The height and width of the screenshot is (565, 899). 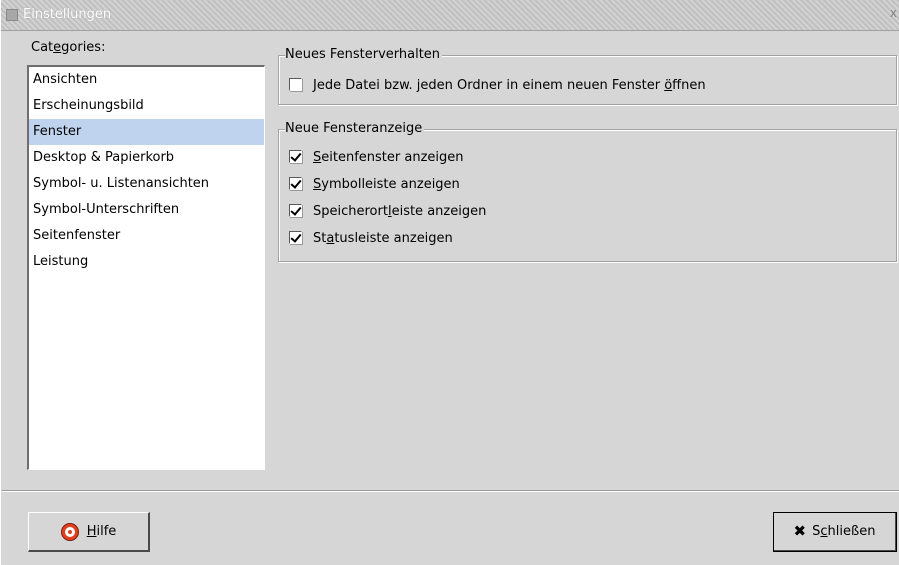 What do you see at coordinates (146, 80) in the screenshot?
I see `category-item-ansichten: Ansichten` at bounding box center [146, 80].